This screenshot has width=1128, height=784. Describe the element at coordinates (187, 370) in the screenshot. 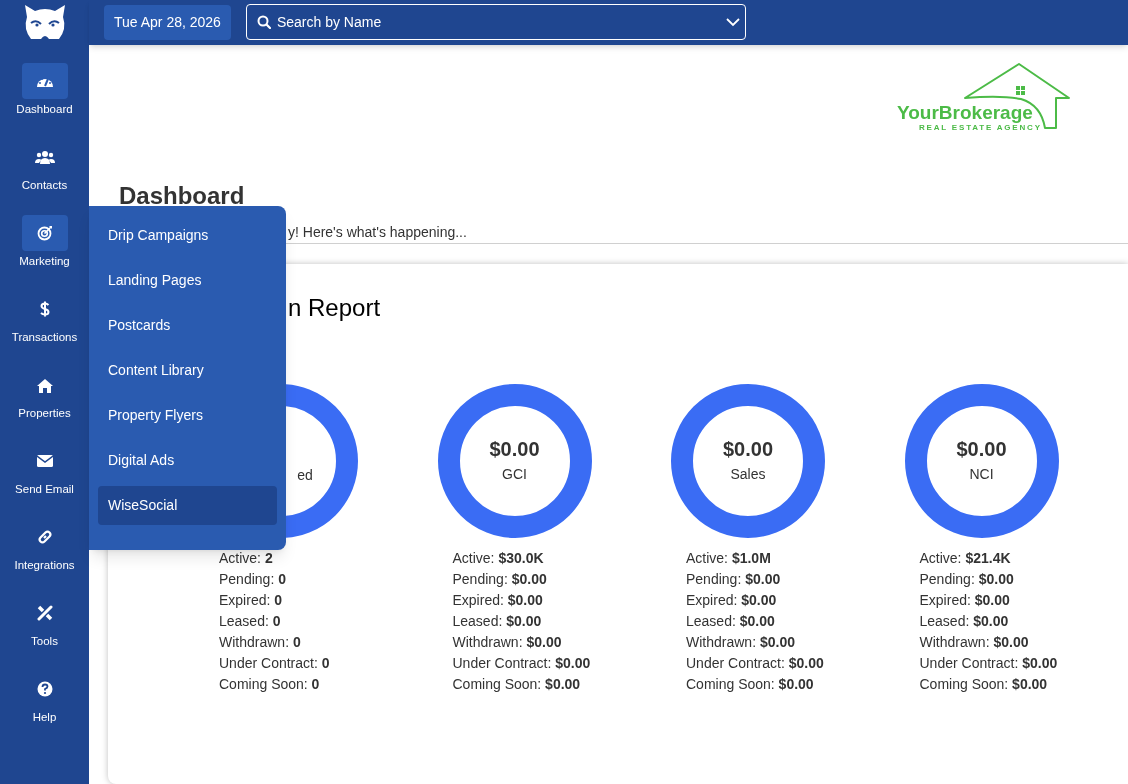

I see `menu-item: Content Library` at that location.